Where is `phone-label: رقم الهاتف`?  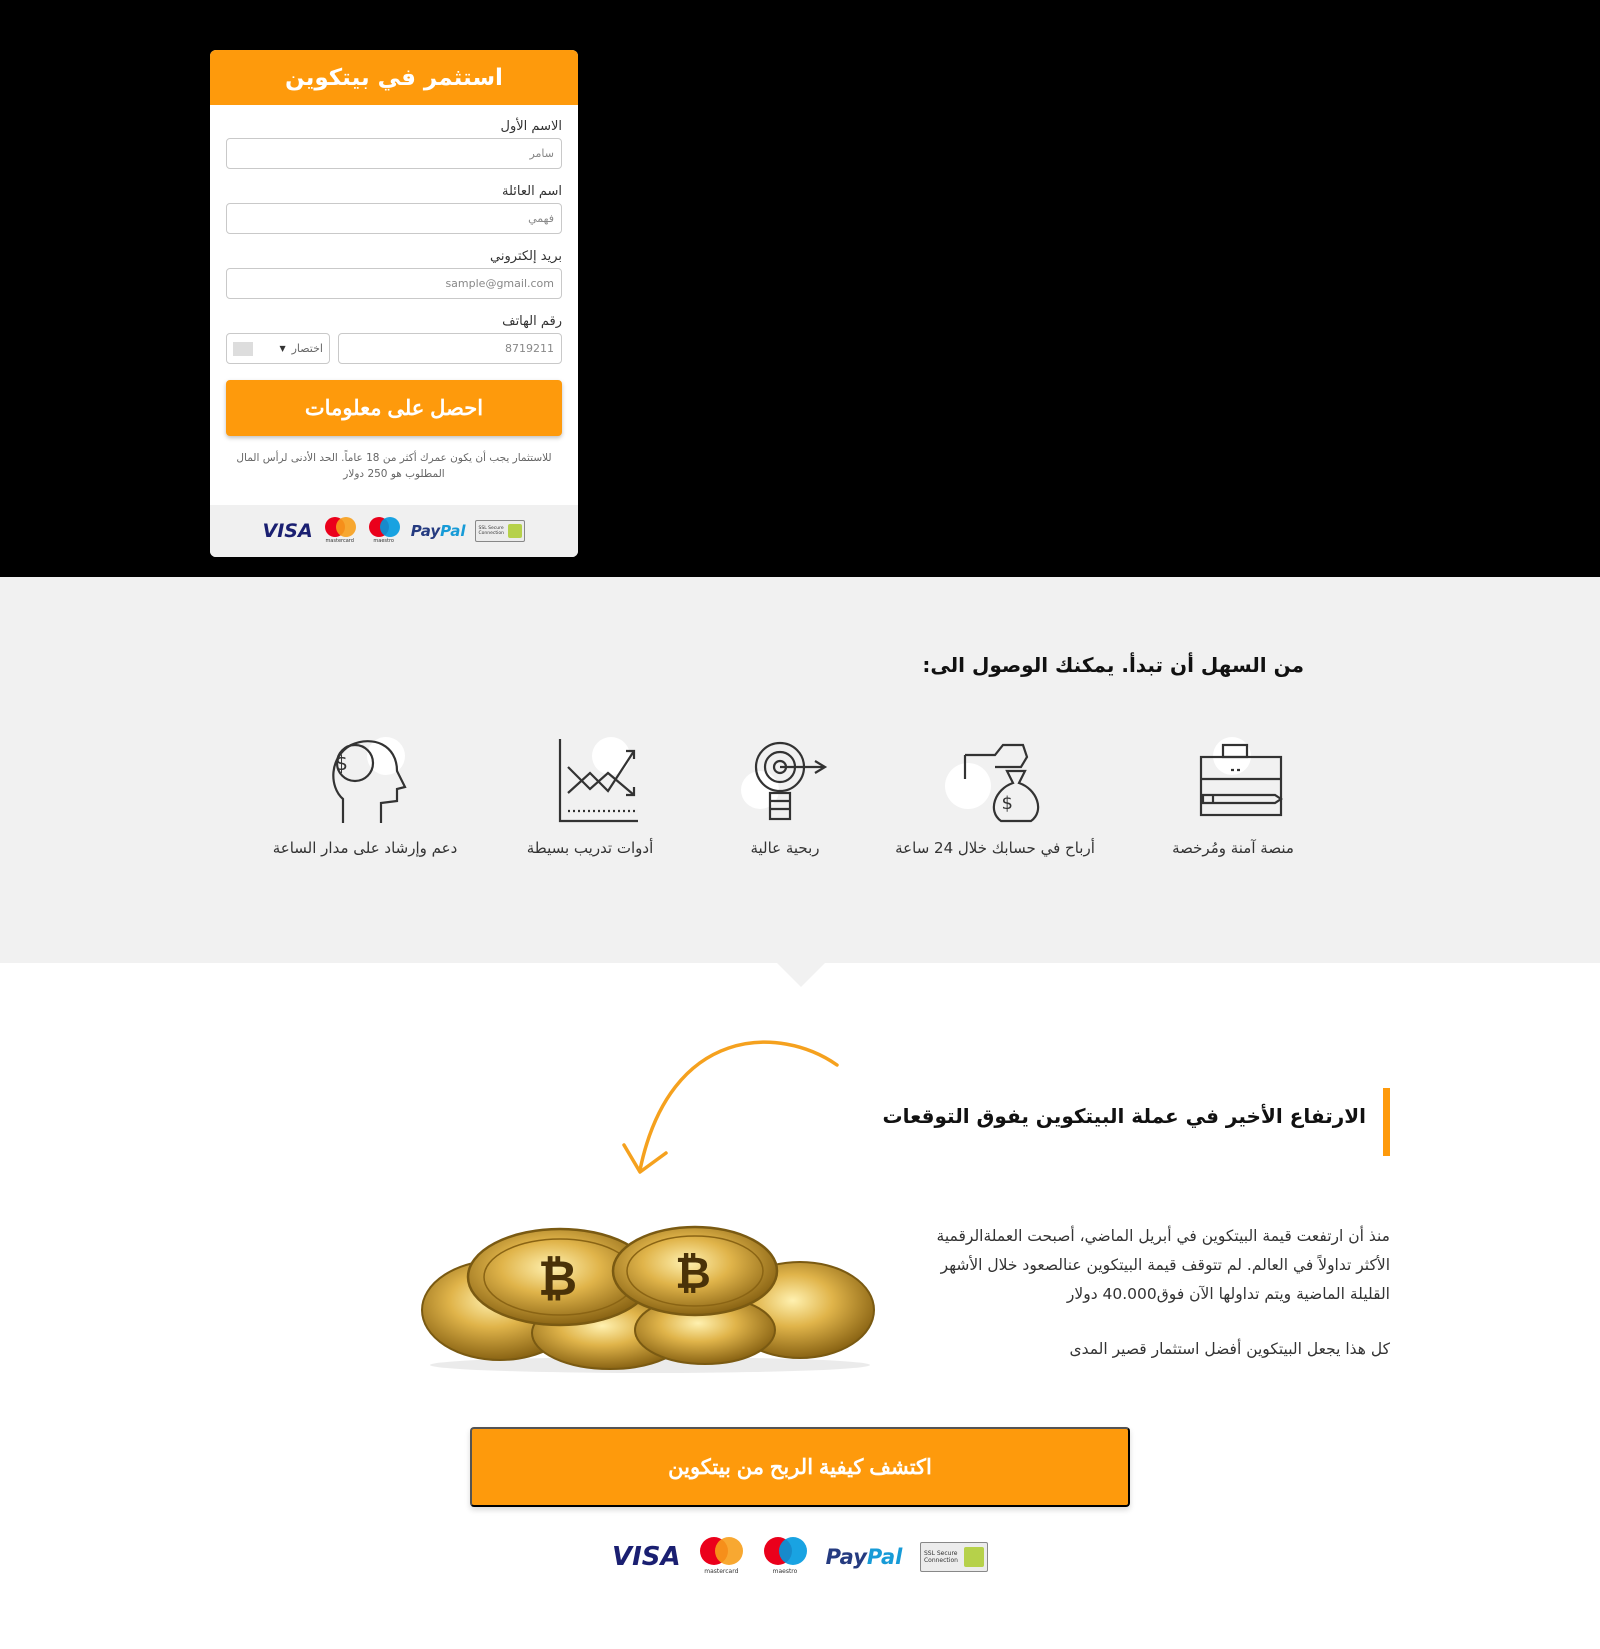
phone-label: رقم الهاتف is located at coordinates (532, 321).